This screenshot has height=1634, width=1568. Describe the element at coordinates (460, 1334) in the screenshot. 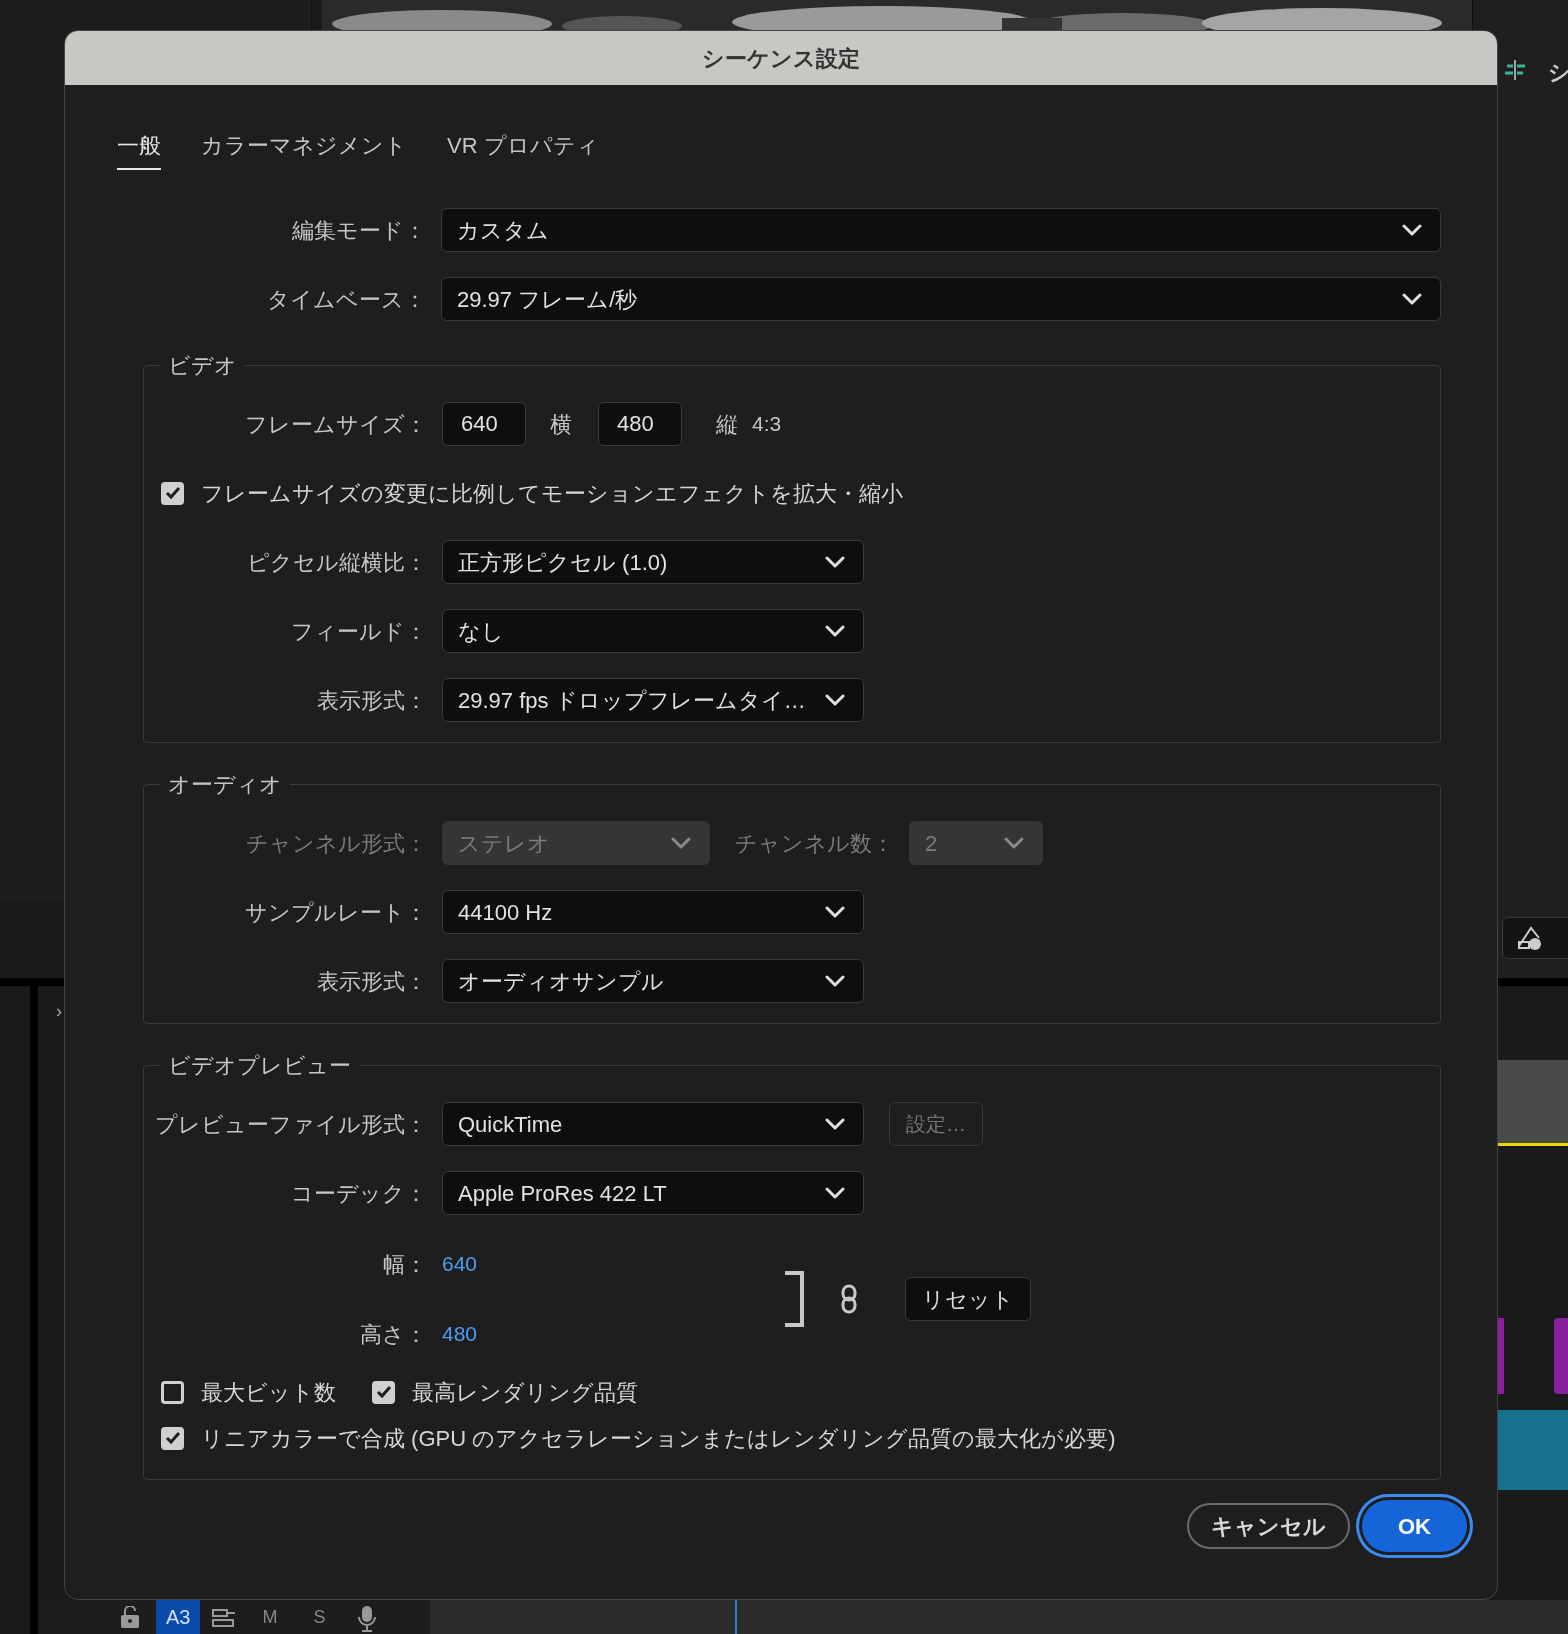

I see `dimension-value: 480` at that location.